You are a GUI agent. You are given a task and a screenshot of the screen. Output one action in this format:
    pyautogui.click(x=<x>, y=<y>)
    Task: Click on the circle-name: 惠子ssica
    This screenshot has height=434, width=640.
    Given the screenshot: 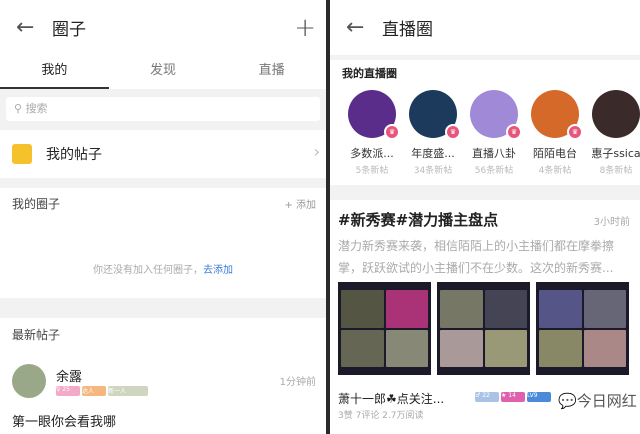 What is the action you would take?
    pyautogui.click(x=612, y=153)
    